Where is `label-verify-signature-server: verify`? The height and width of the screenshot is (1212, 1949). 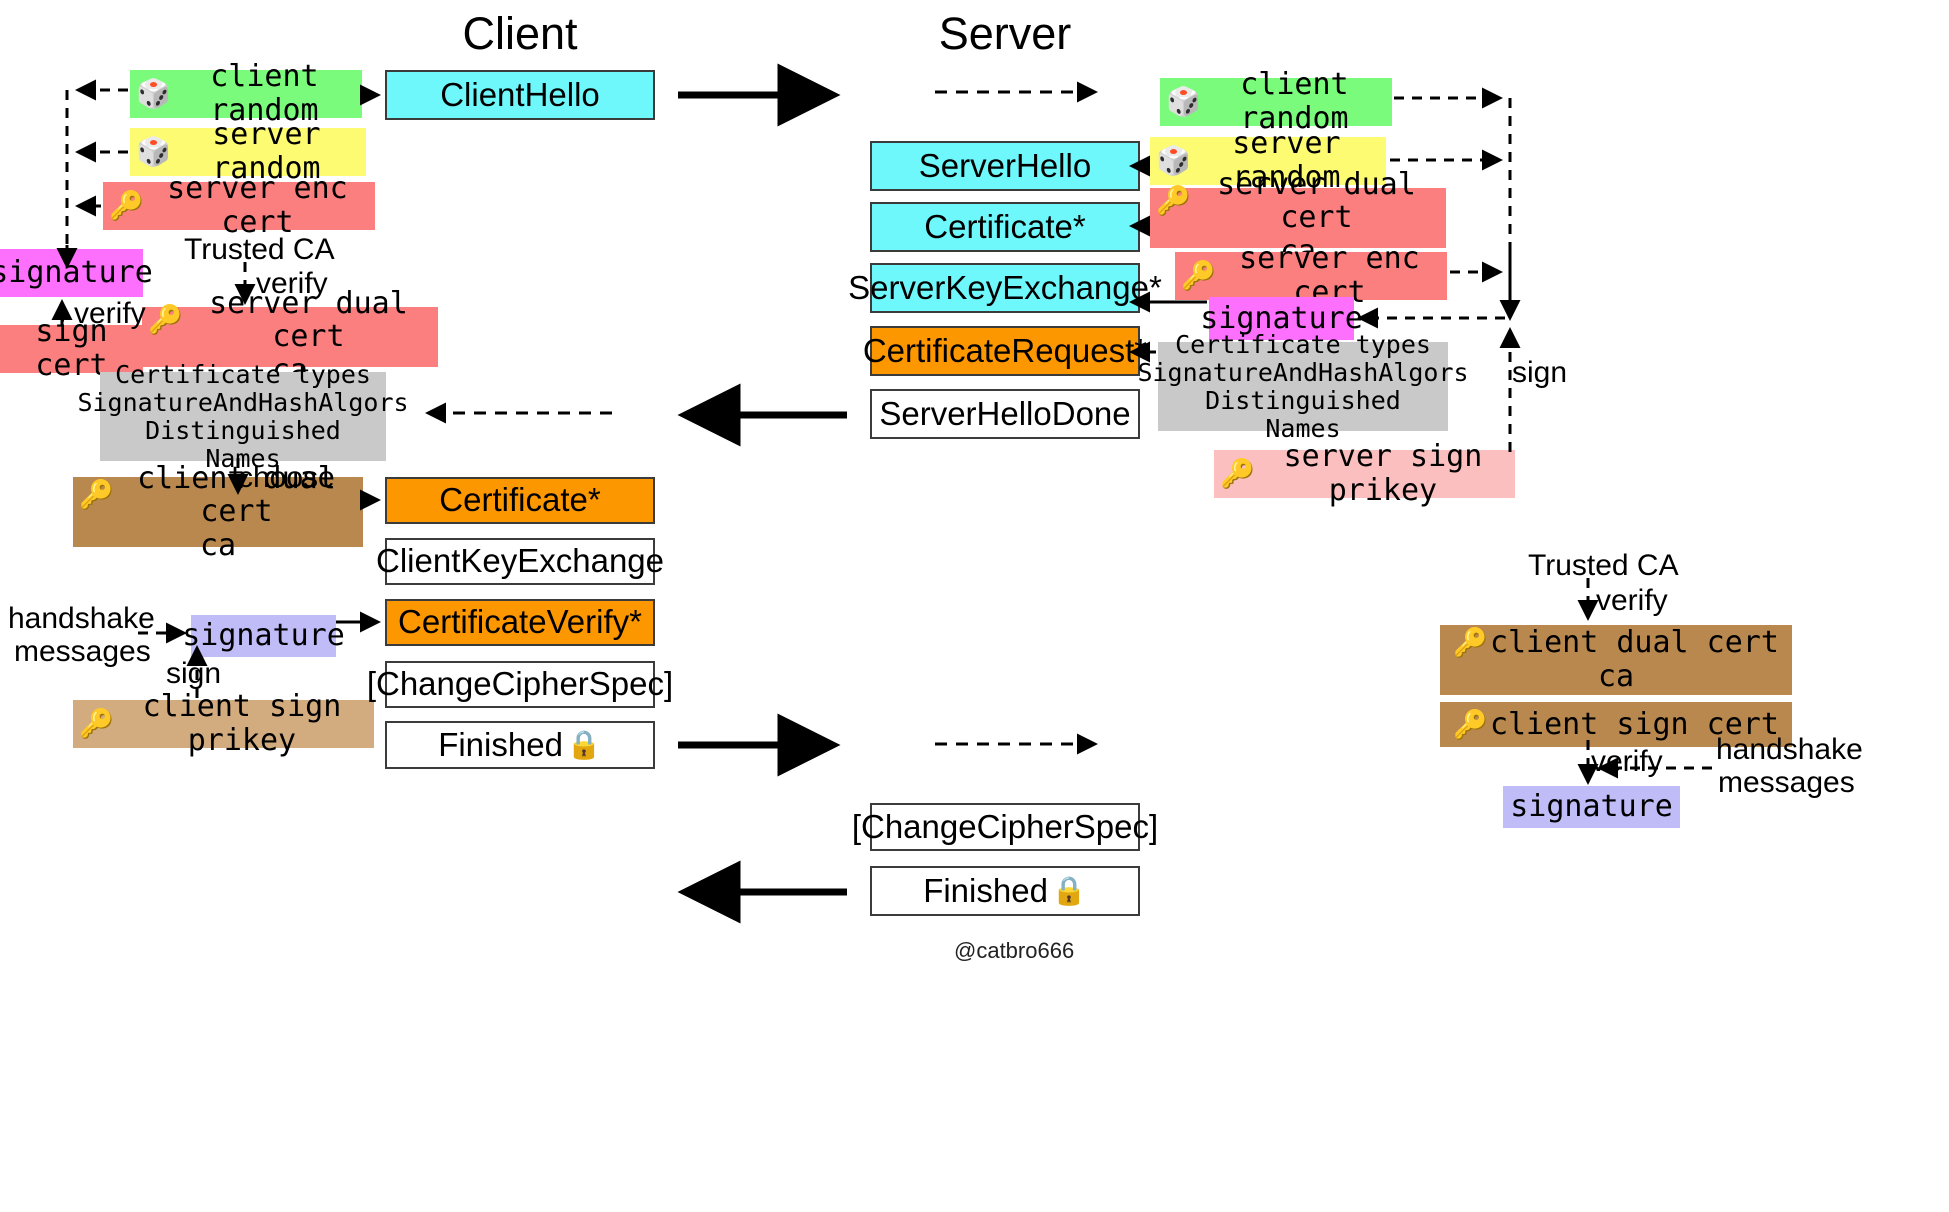 label-verify-signature-server: verify is located at coordinates (1627, 761).